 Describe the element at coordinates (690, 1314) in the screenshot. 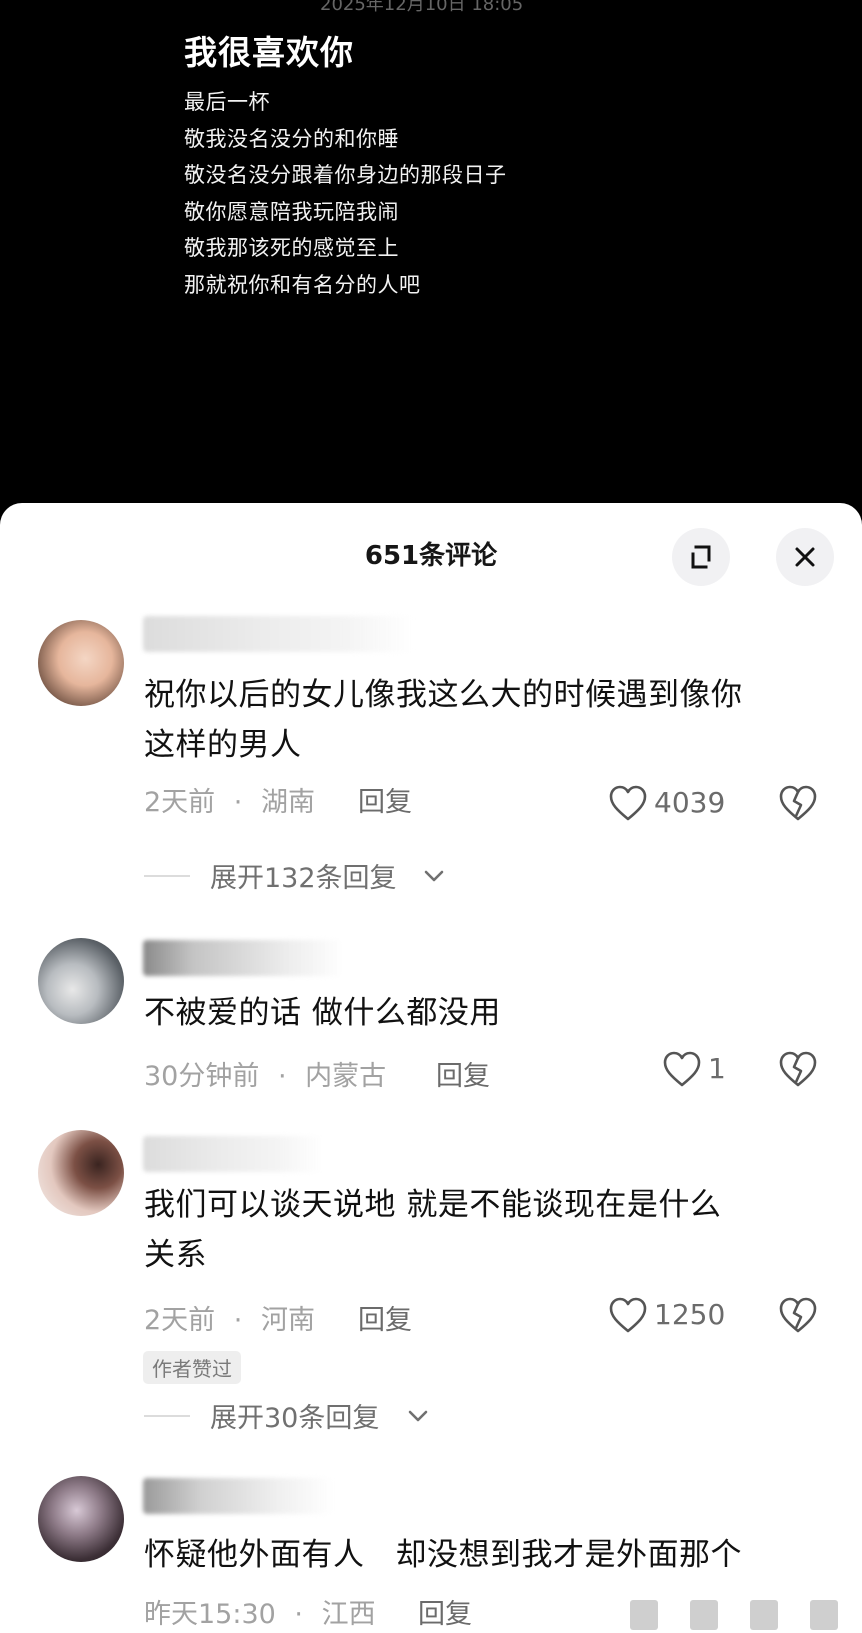

I see `like-count: 1250` at that location.